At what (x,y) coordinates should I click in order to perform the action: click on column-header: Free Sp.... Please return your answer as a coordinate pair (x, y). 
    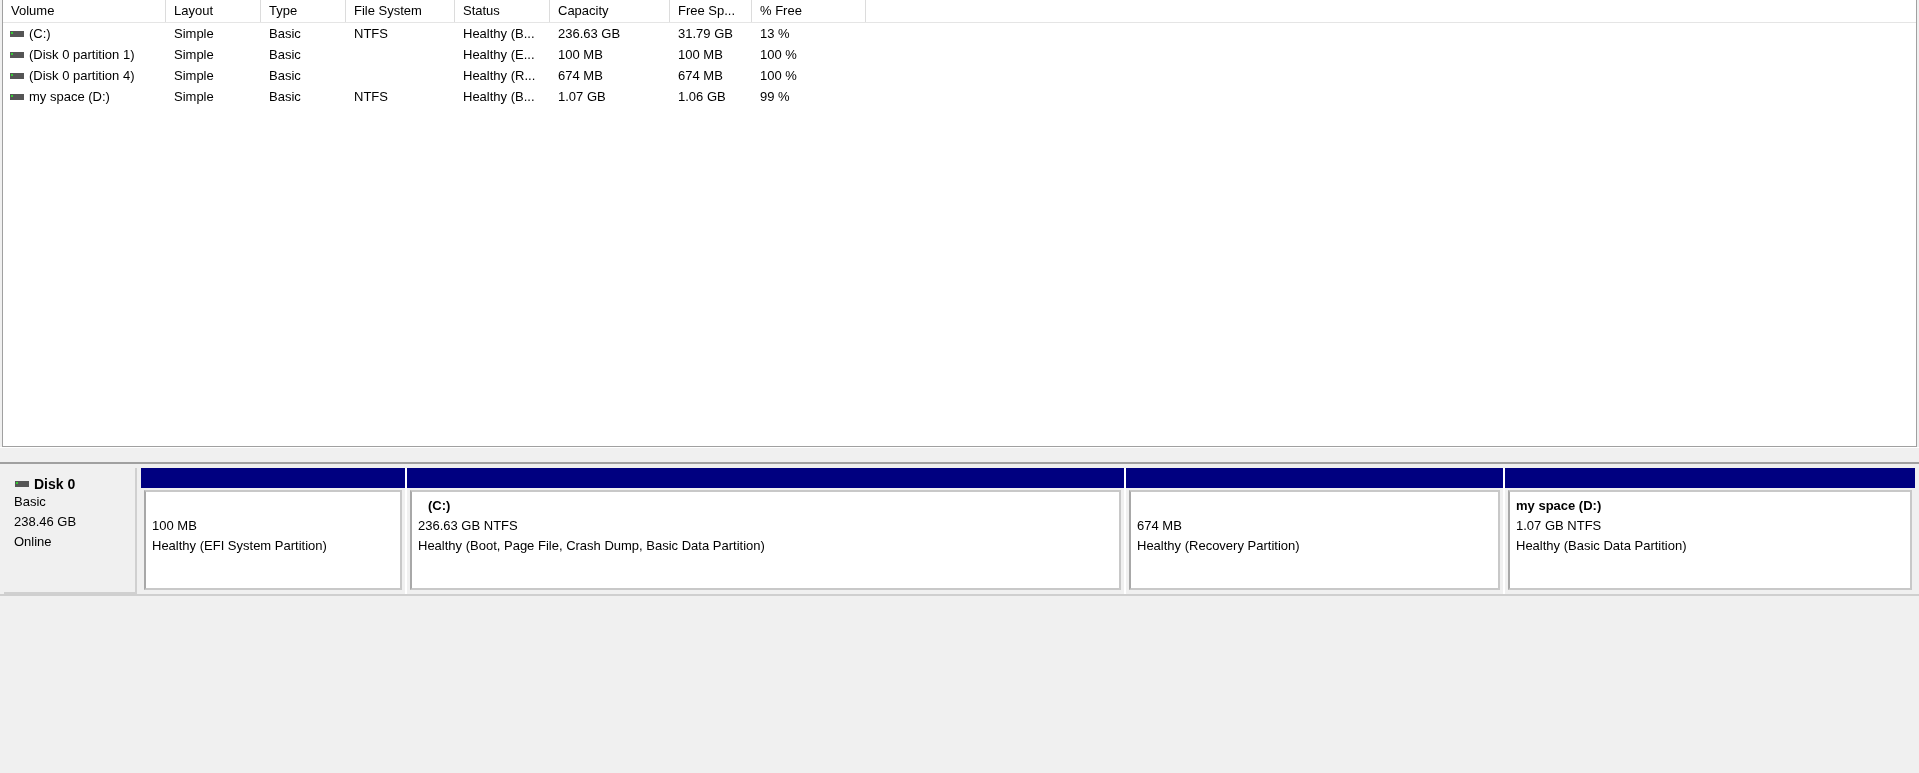
    Looking at the image, I should click on (711, 11).